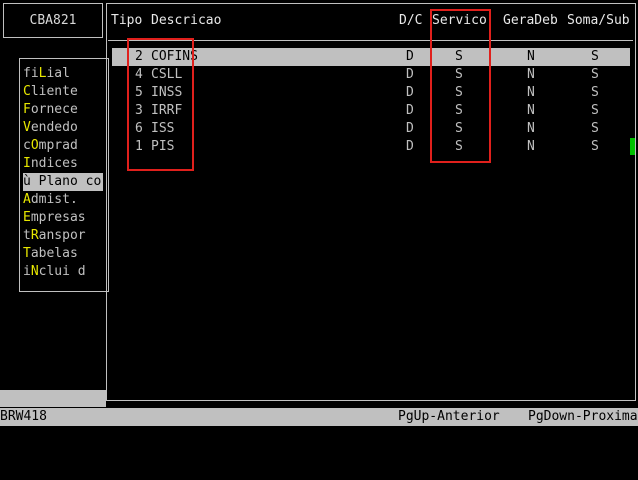 Image resolution: width=638 pixels, height=480 pixels. I want to click on menu-item-text: i, so click(27, 271).